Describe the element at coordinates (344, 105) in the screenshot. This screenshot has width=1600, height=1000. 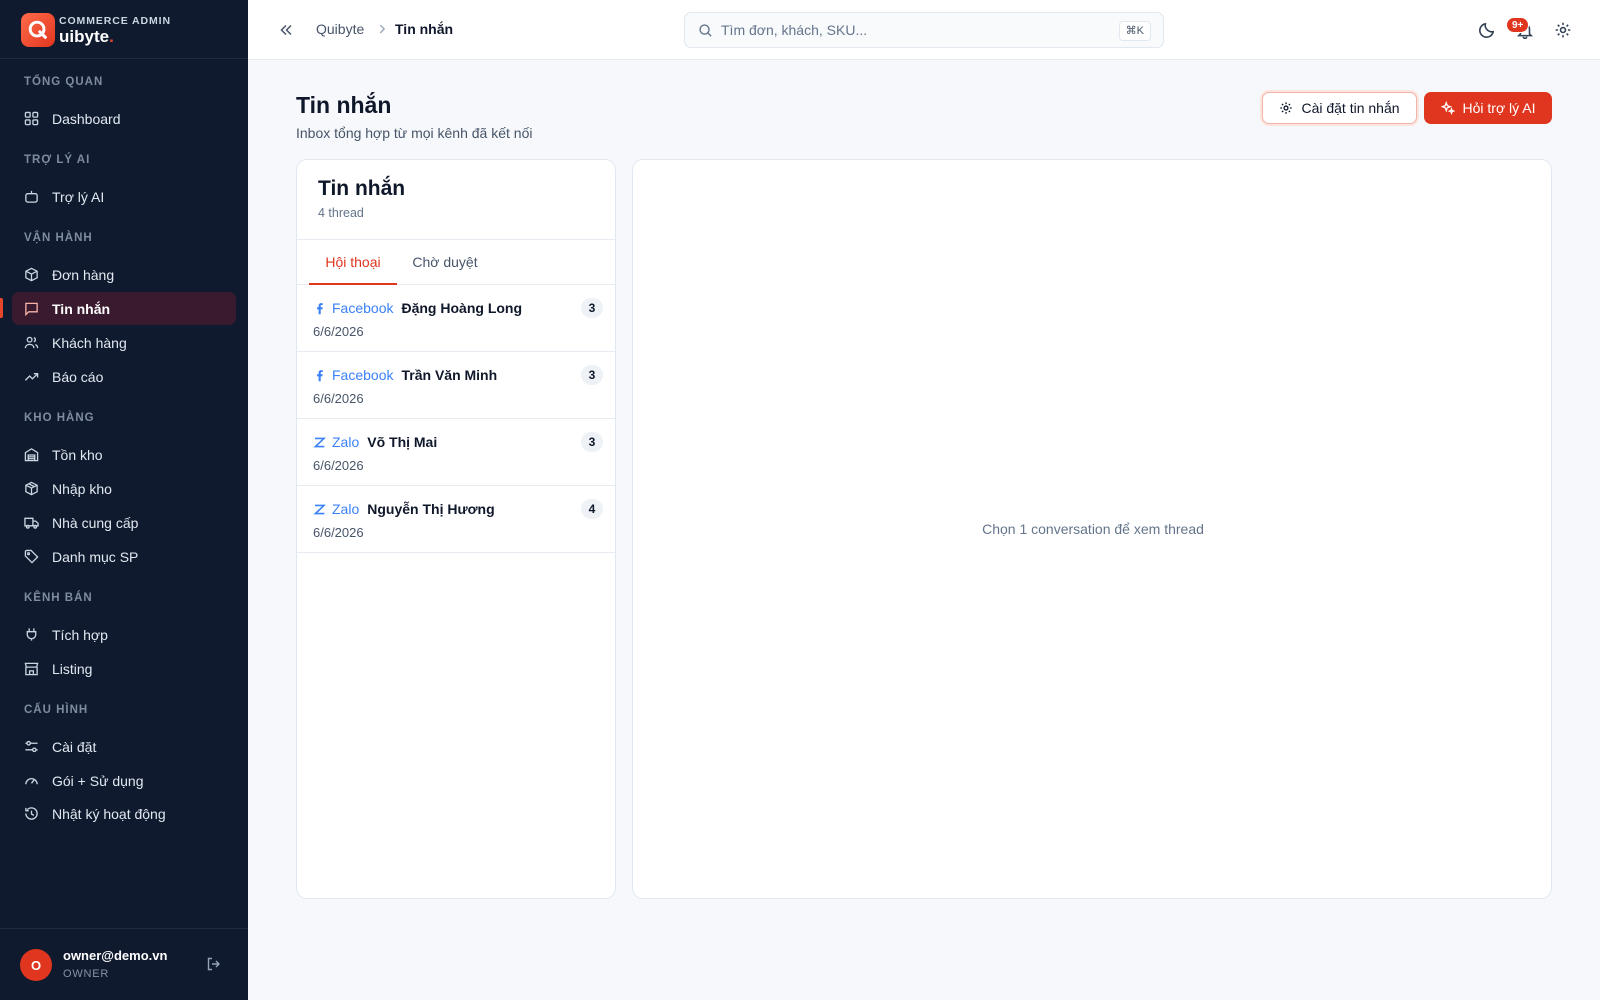
I see `page-title: Tin nhắn` at that location.